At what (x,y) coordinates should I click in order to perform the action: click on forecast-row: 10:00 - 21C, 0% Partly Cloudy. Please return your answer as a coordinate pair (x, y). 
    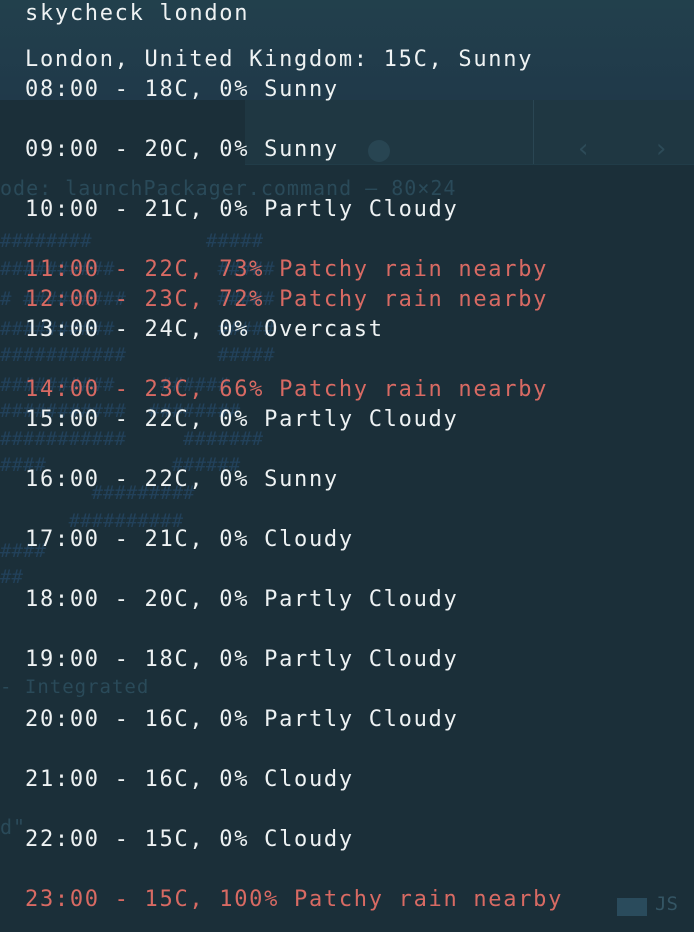
    Looking at the image, I should click on (242, 209).